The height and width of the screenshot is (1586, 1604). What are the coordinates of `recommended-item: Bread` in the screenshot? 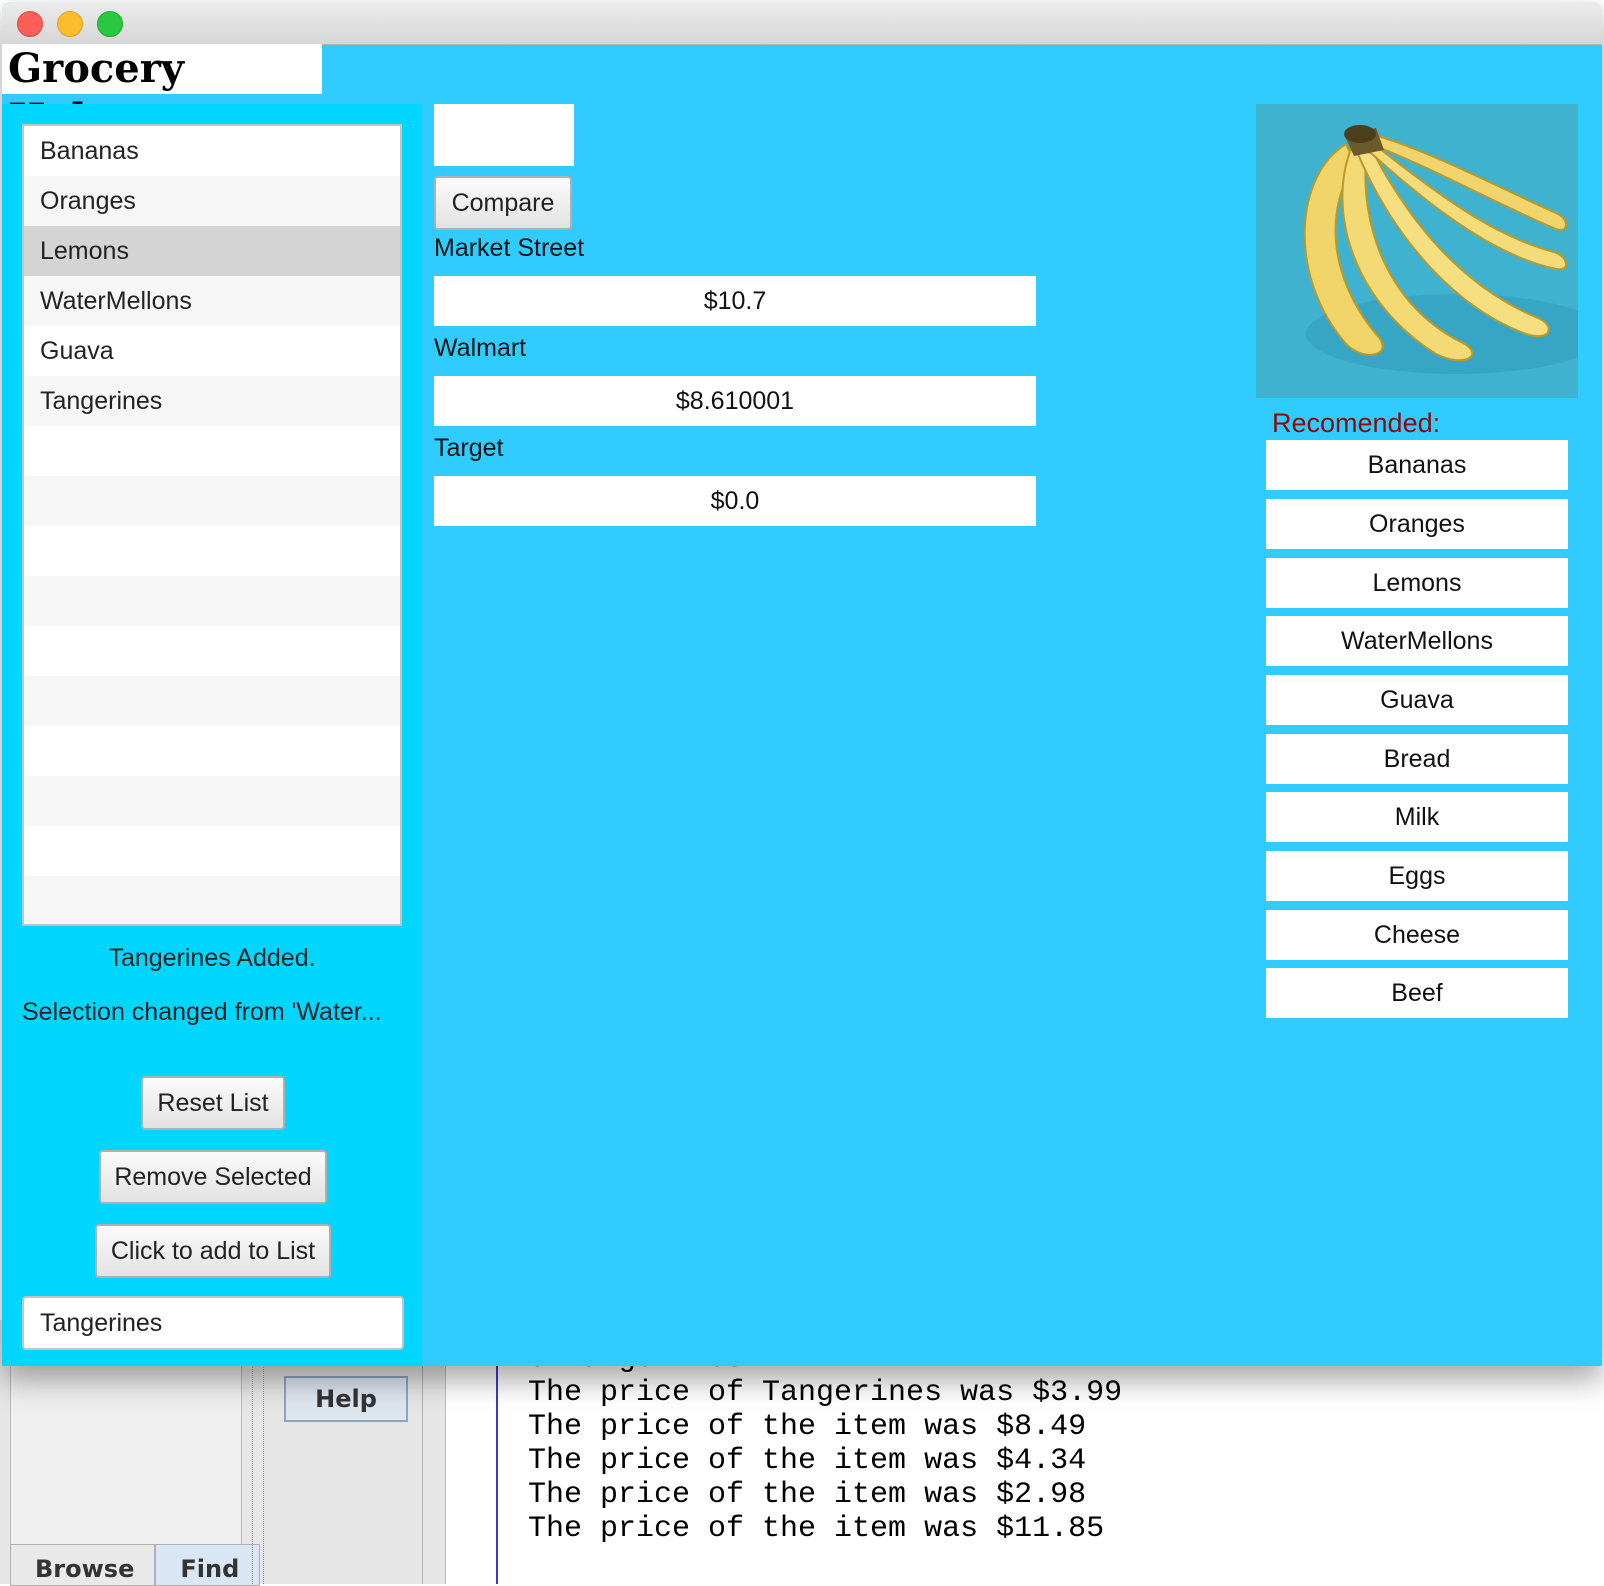 It's located at (1417, 759).